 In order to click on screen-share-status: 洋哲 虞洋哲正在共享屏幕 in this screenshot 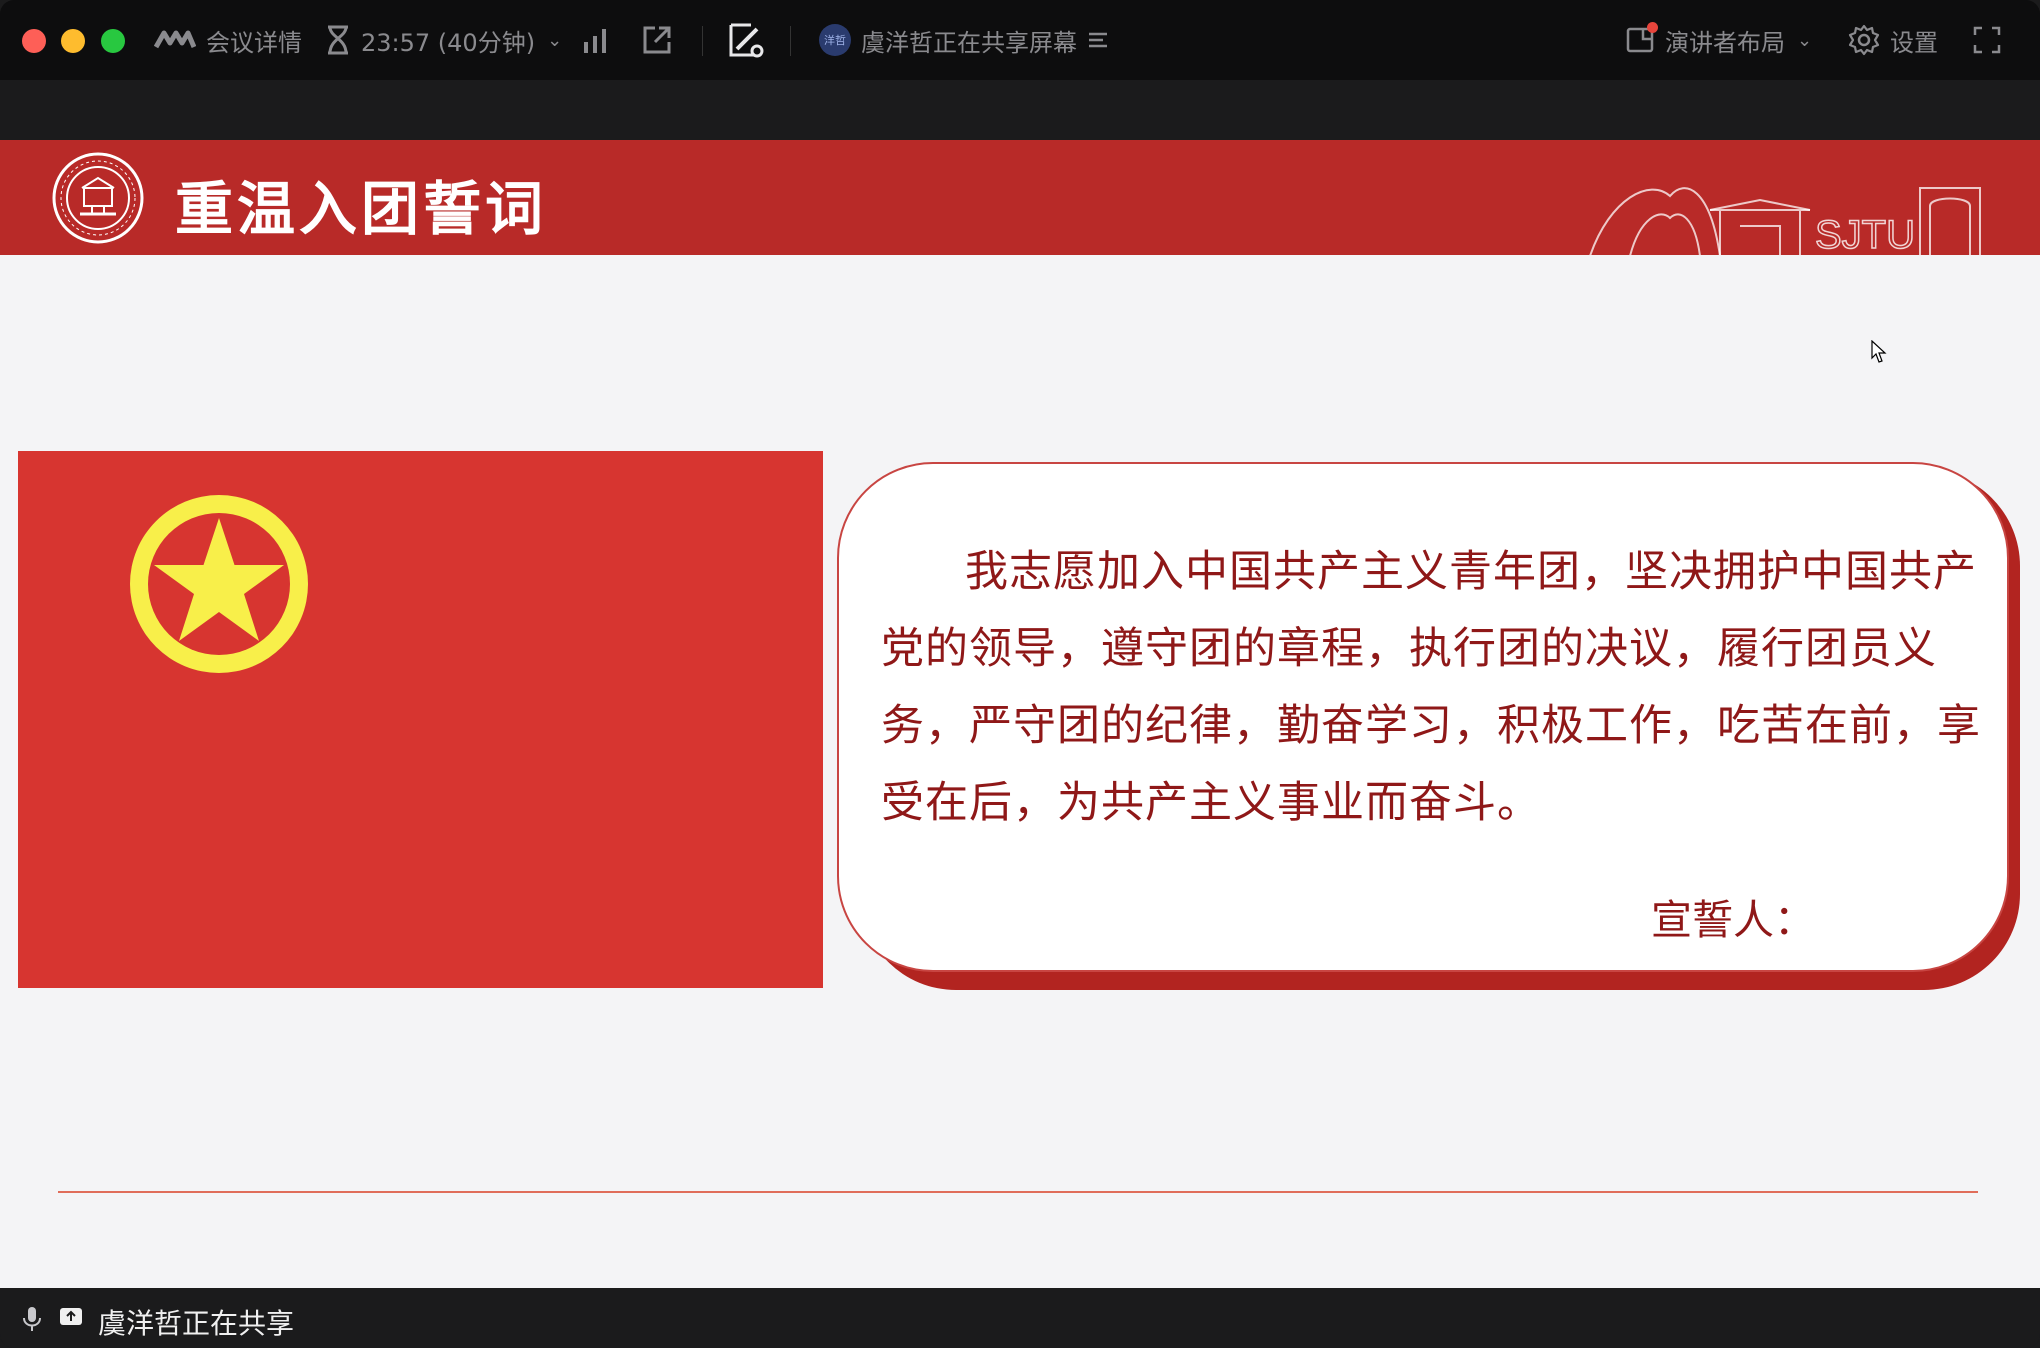, I will do `click(965, 40)`.